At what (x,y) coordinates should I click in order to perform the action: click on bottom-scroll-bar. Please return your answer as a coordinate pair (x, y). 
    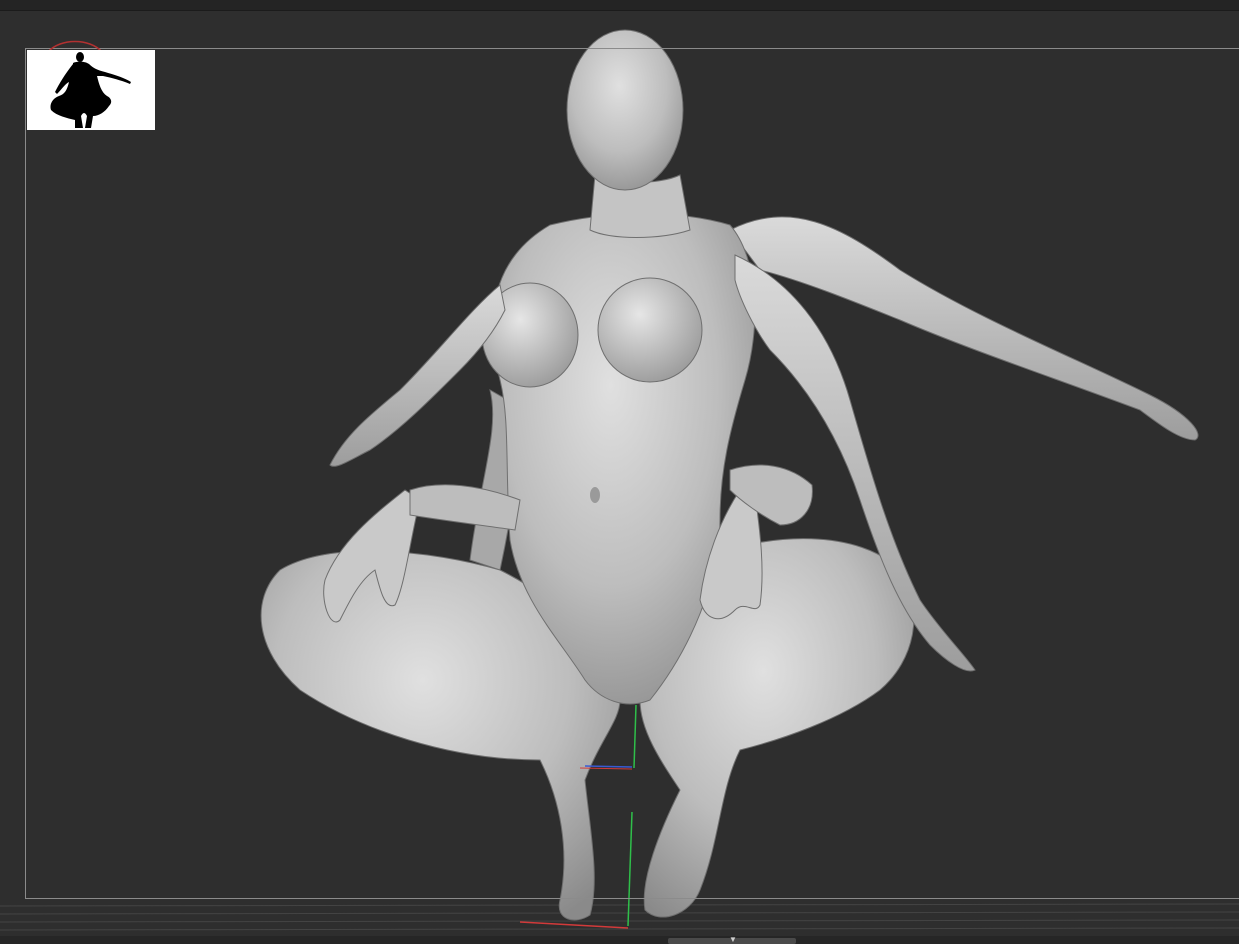
    Looking at the image, I should click on (619, 940).